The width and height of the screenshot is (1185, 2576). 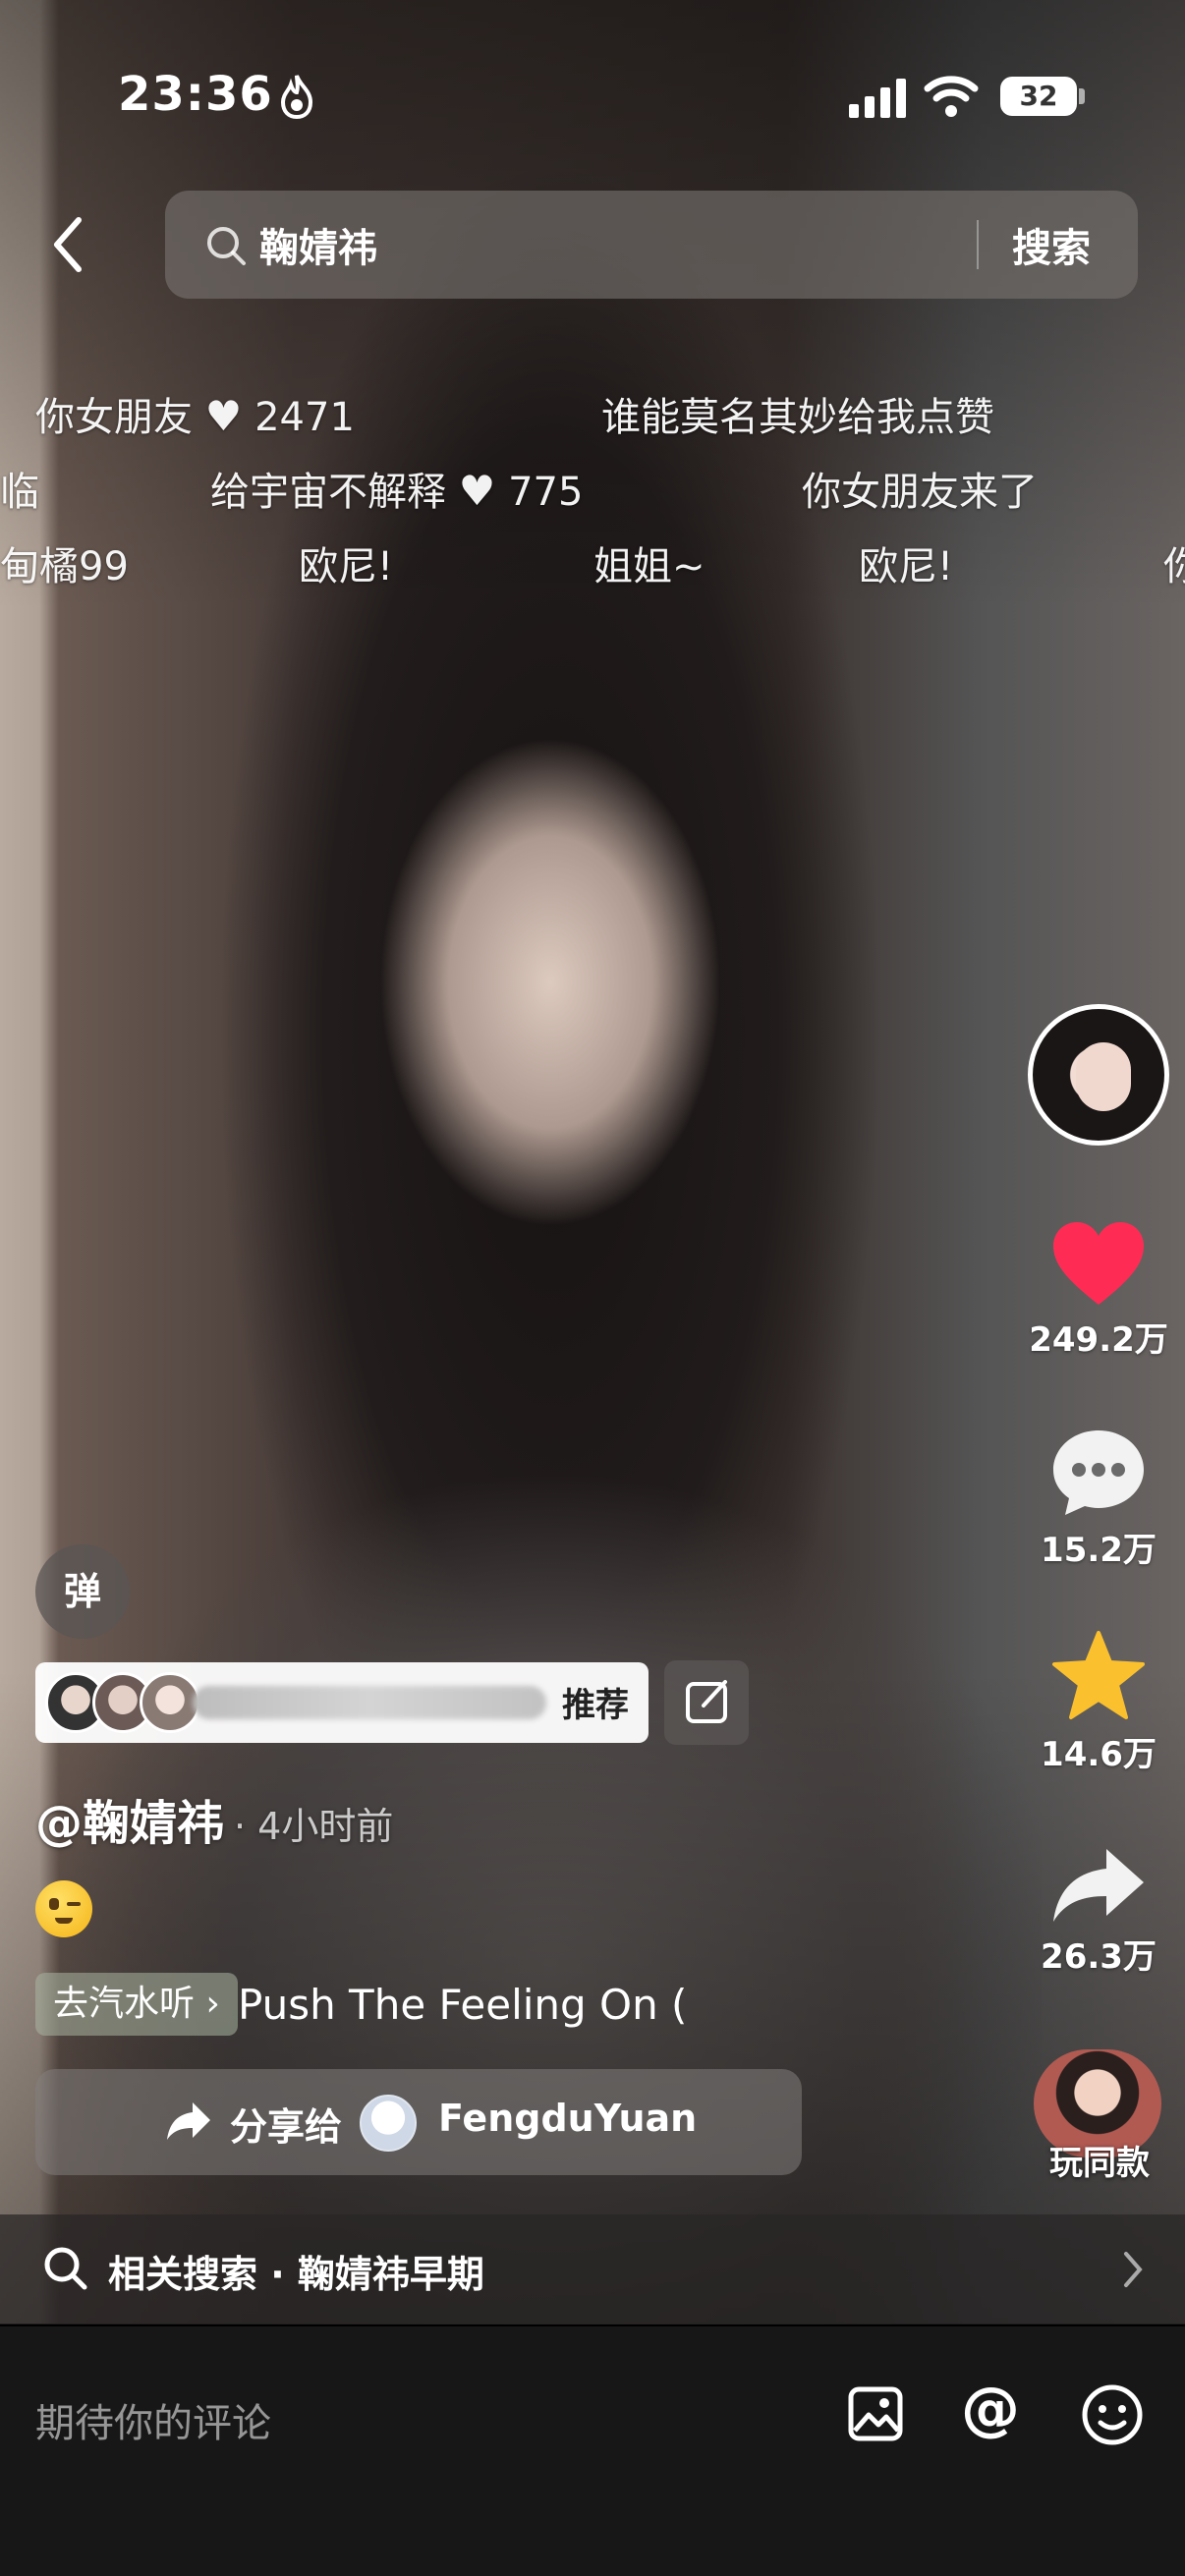 What do you see at coordinates (296, 2274) in the screenshot?
I see `related-search-text: 相关搜索 · 鞠婧祎早期` at bounding box center [296, 2274].